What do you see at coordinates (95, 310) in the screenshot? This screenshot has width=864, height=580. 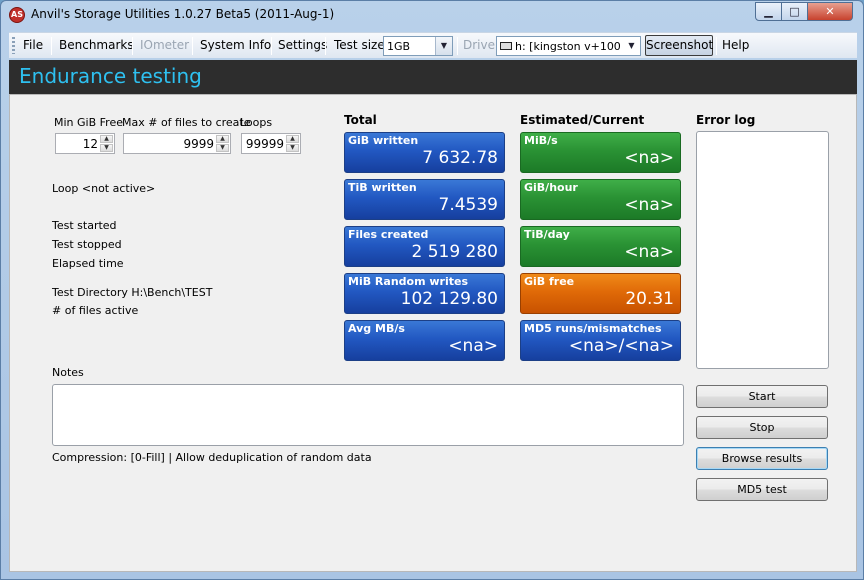 I see `files-active-label: # of files active` at bounding box center [95, 310].